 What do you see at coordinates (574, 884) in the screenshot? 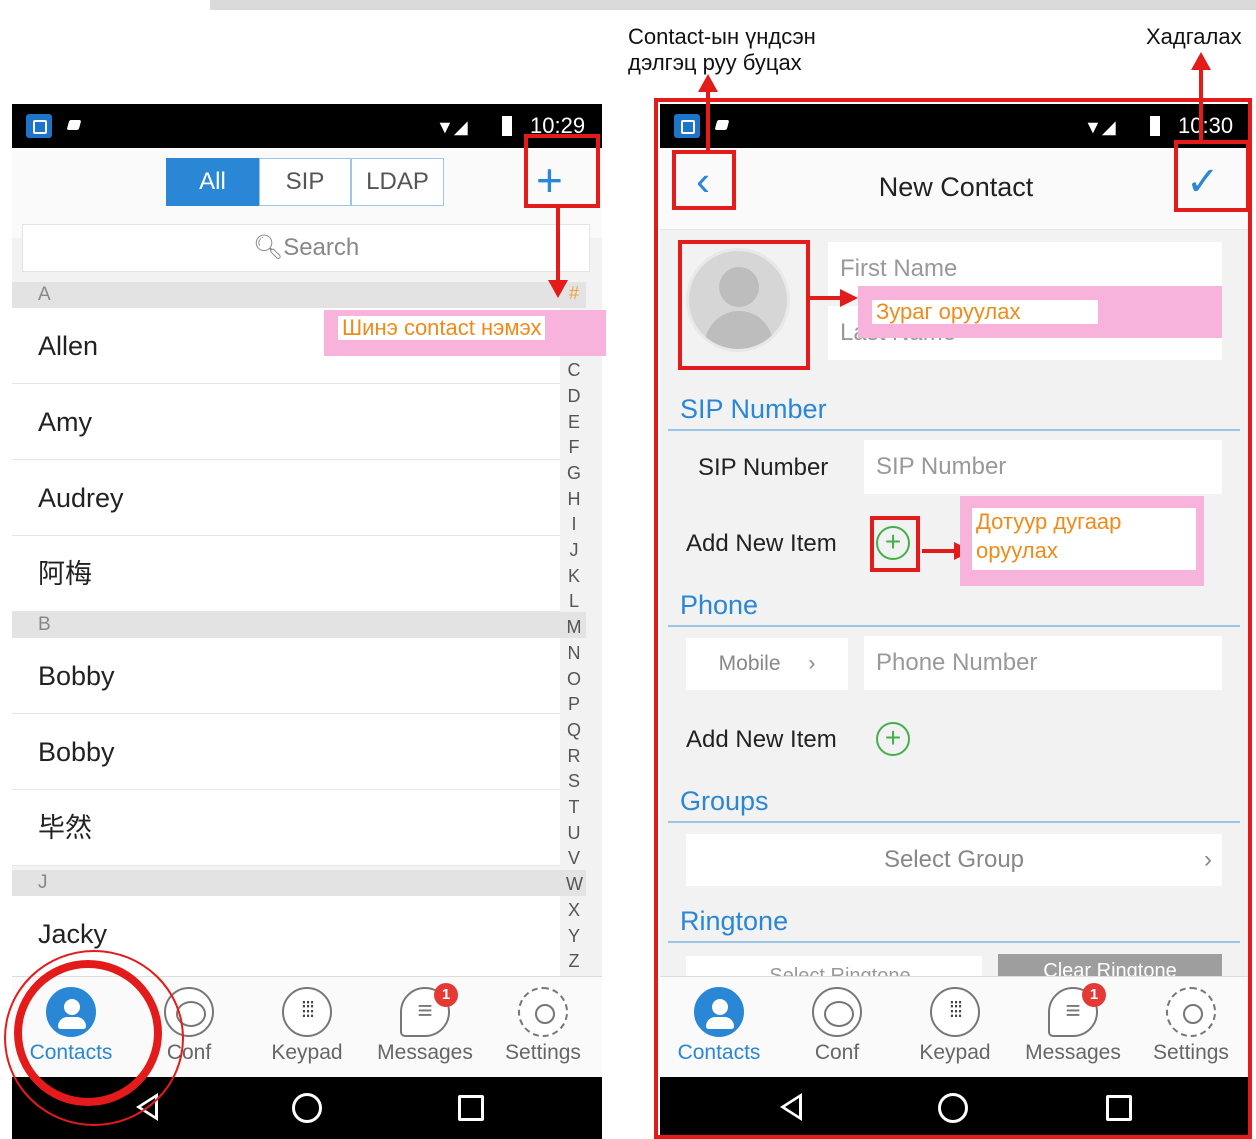
I see `index-letter: W` at bounding box center [574, 884].